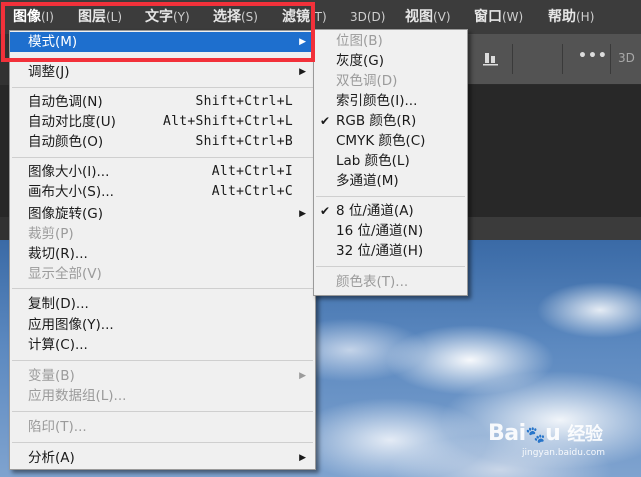 This screenshot has height=477, width=641. Describe the element at coordinates (390, 121) in the screenshot. I see `submenu-item-rgb-color: ✔ RGB 颜色(R)` at that location.